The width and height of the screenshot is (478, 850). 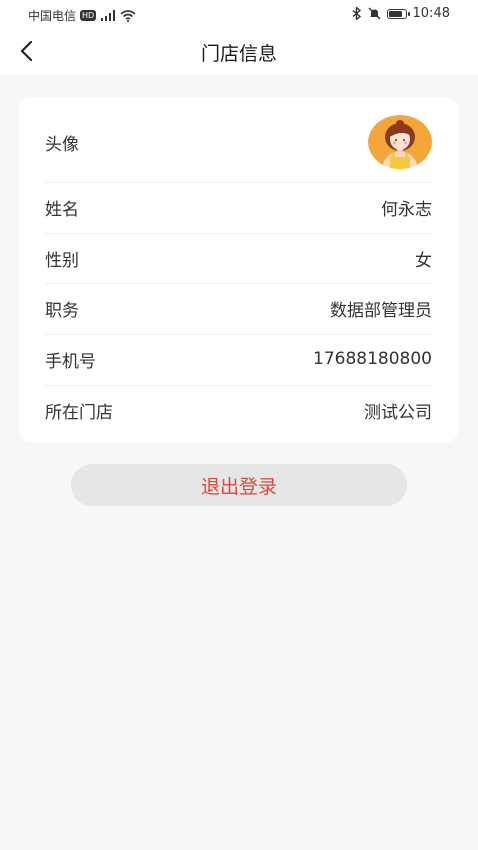 What do you see at coordinates (238, 258) in the screenshot?
I see `info-row-gender: 性别 女` at bounding box center [238, 258].